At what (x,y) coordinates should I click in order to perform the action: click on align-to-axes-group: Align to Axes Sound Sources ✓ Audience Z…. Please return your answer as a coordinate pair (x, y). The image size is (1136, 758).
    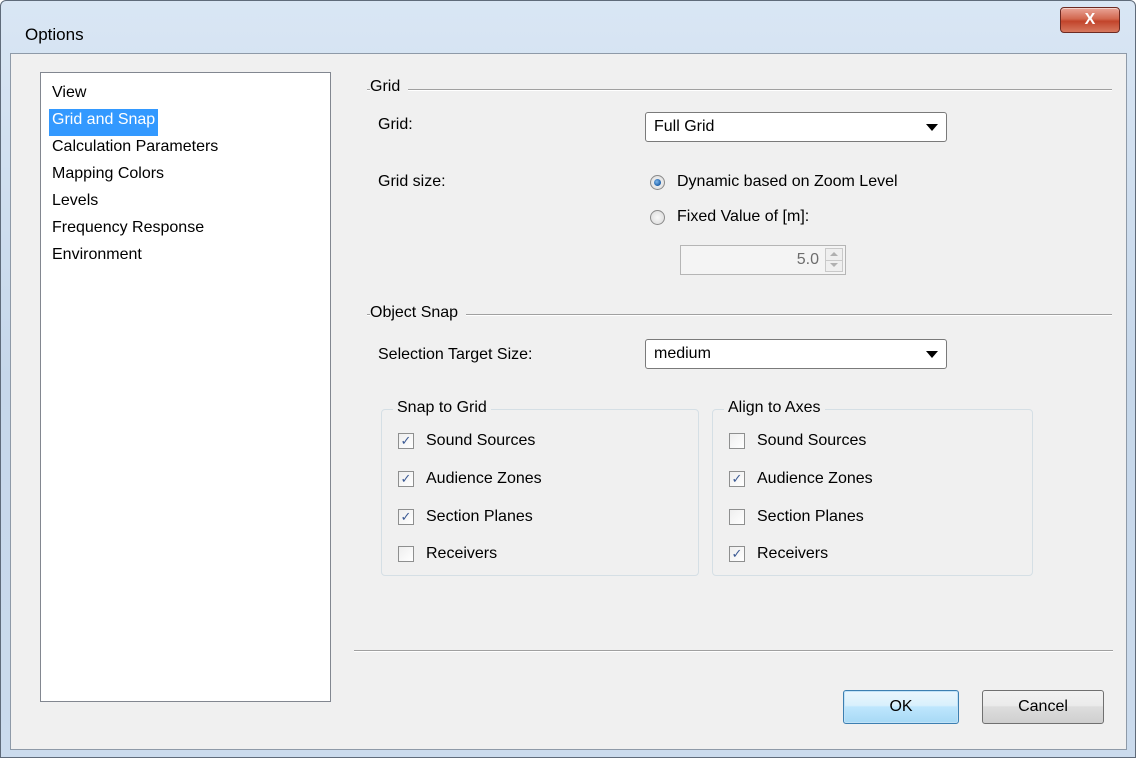
    Looking at the image, I should click on (872, 487).